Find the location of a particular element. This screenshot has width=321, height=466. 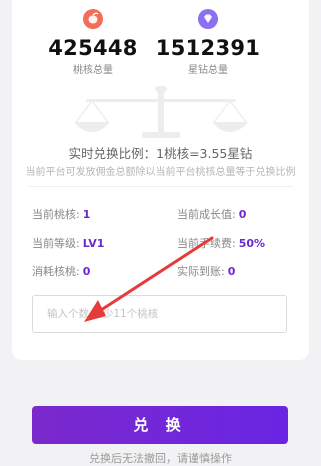

current-peach-row: 当前桃核: 1 is located at coordinates (61, 214).